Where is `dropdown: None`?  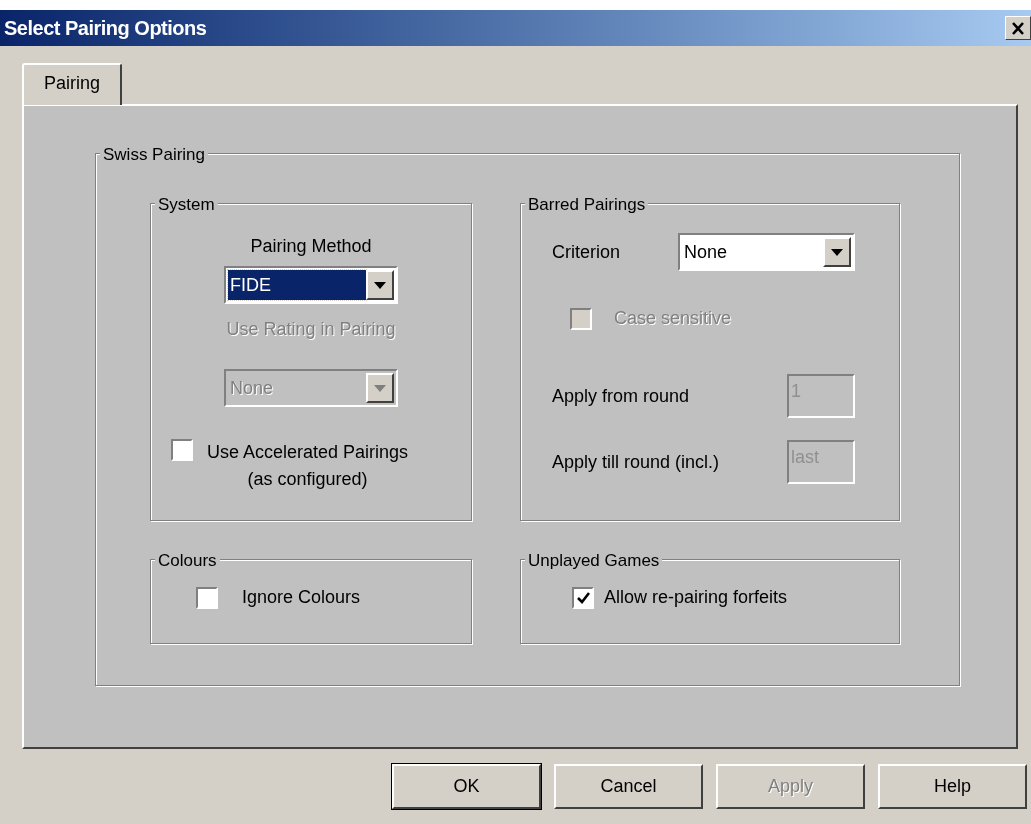
dropdown: None is located at coordinates (766, 252).